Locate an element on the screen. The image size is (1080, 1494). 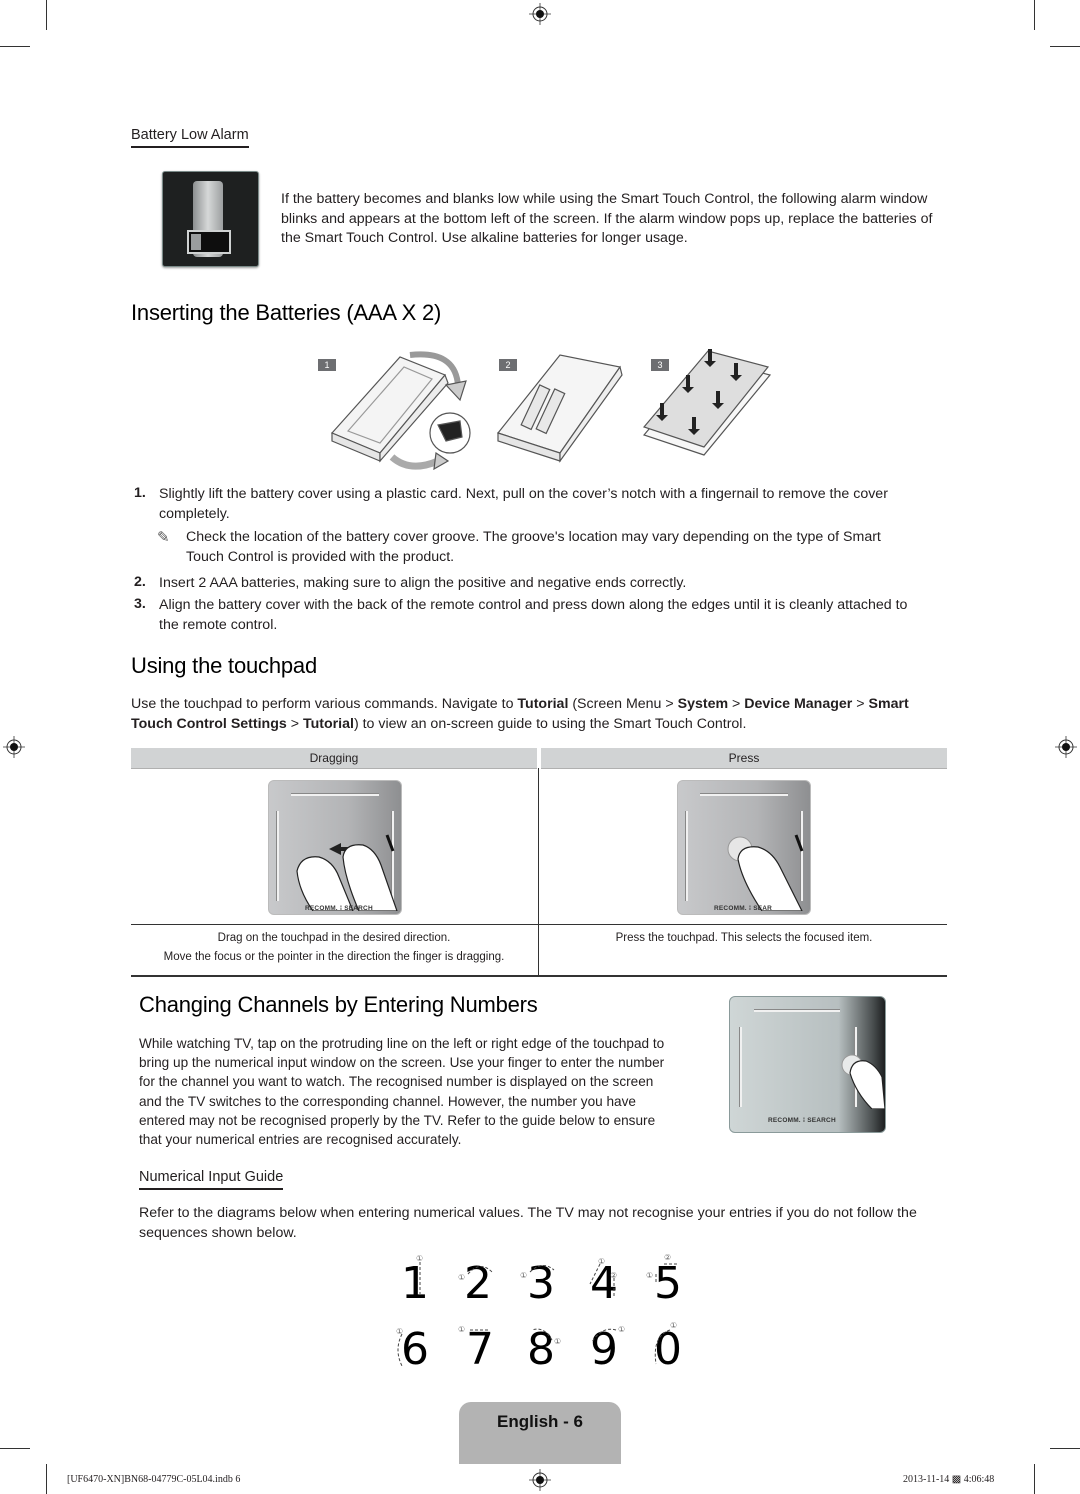
remote-cover-removal-icon is located at coordinates (400, 410).